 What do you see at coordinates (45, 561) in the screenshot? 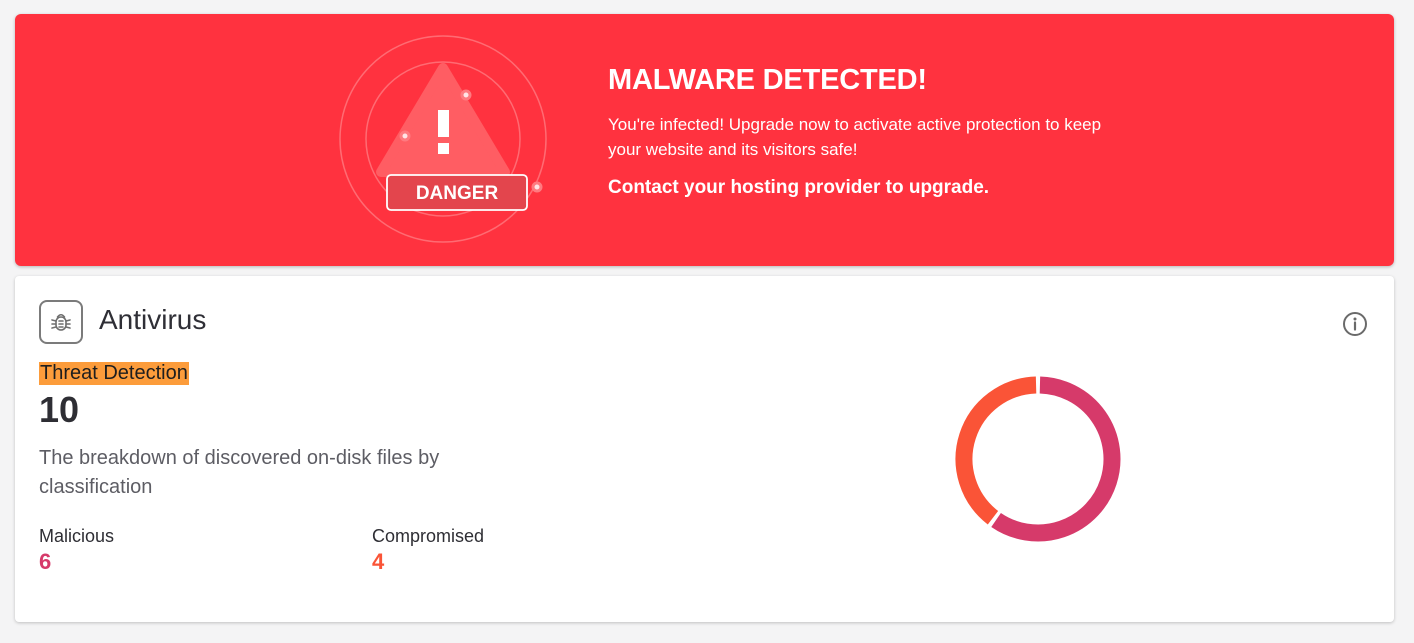
I see `stat-value: 6` at bounding box center [45, 561].